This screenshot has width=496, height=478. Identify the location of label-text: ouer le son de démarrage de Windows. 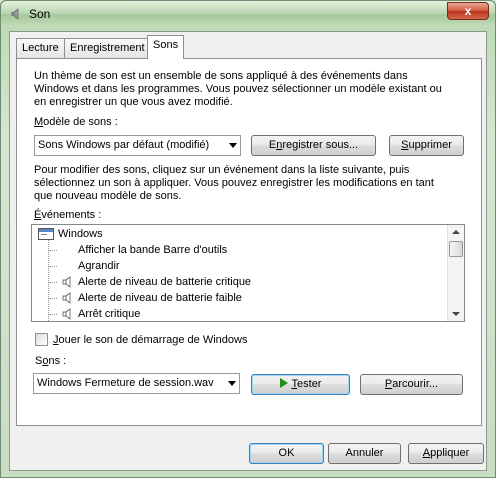
(153, 340).